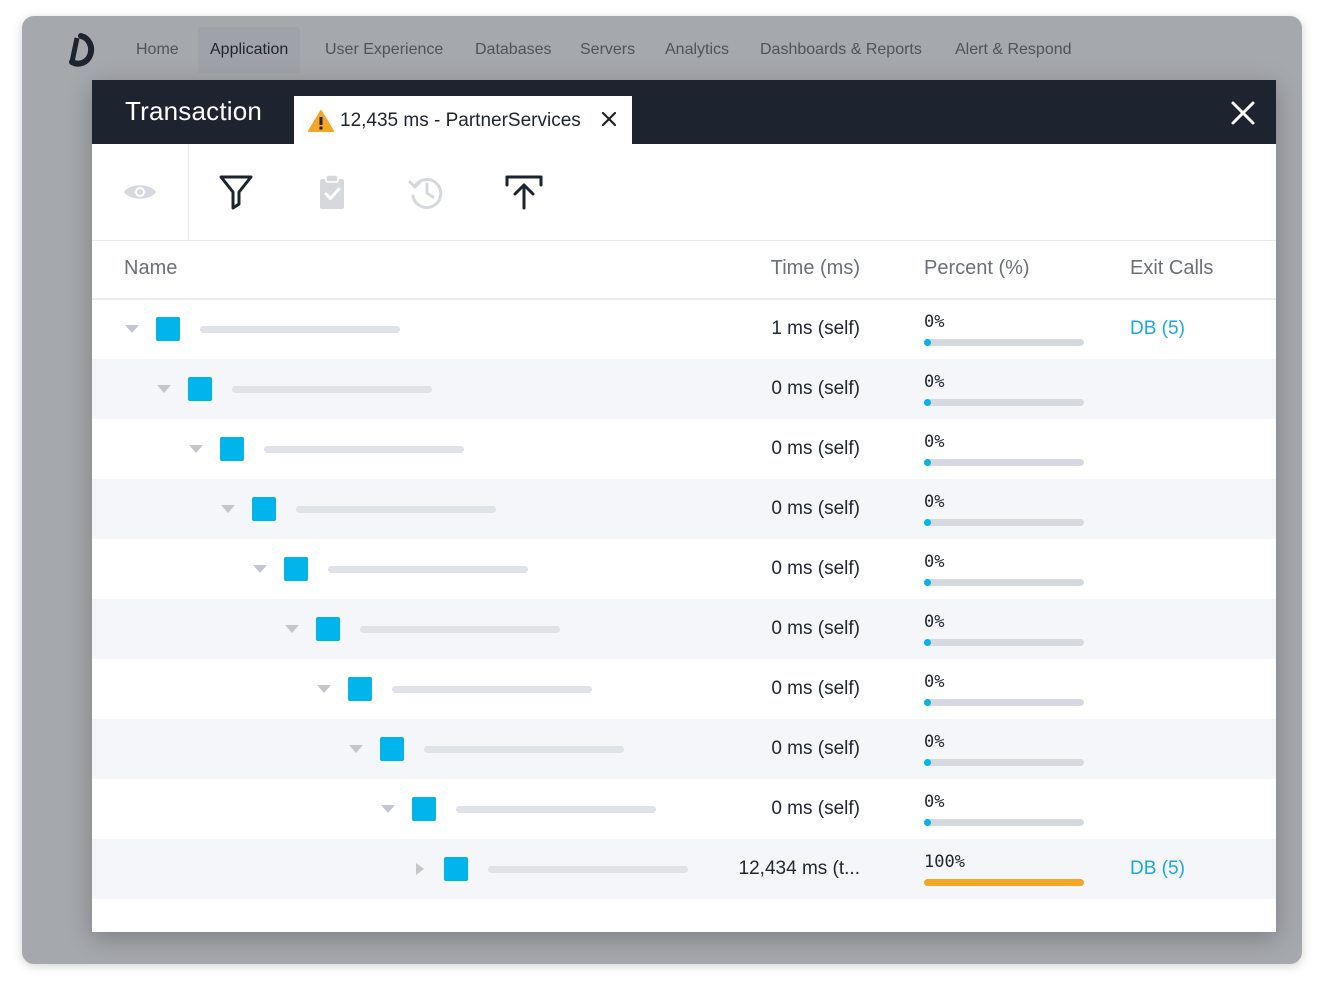  I want to click on nav-item-alert-respond: Alert & Respond, so click(1013, 50).